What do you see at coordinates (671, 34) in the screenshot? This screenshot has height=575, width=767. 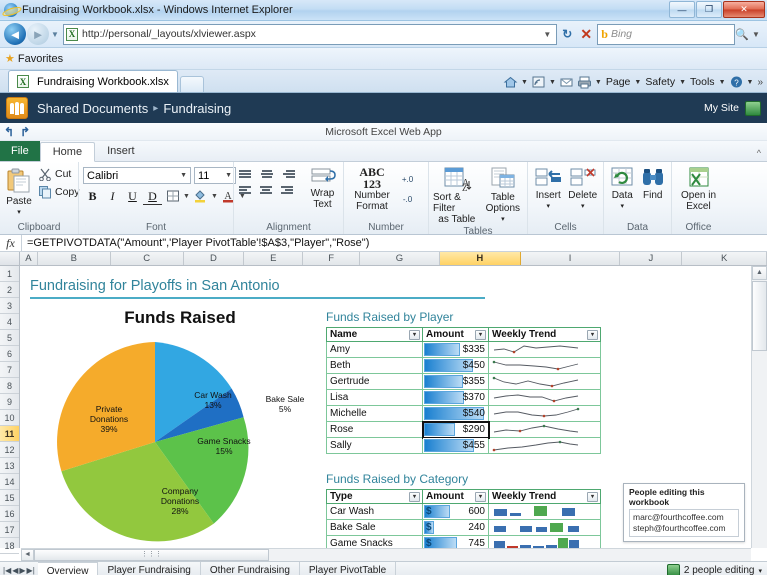 I see `search-input: Bing` at bounding box center [671, 34].